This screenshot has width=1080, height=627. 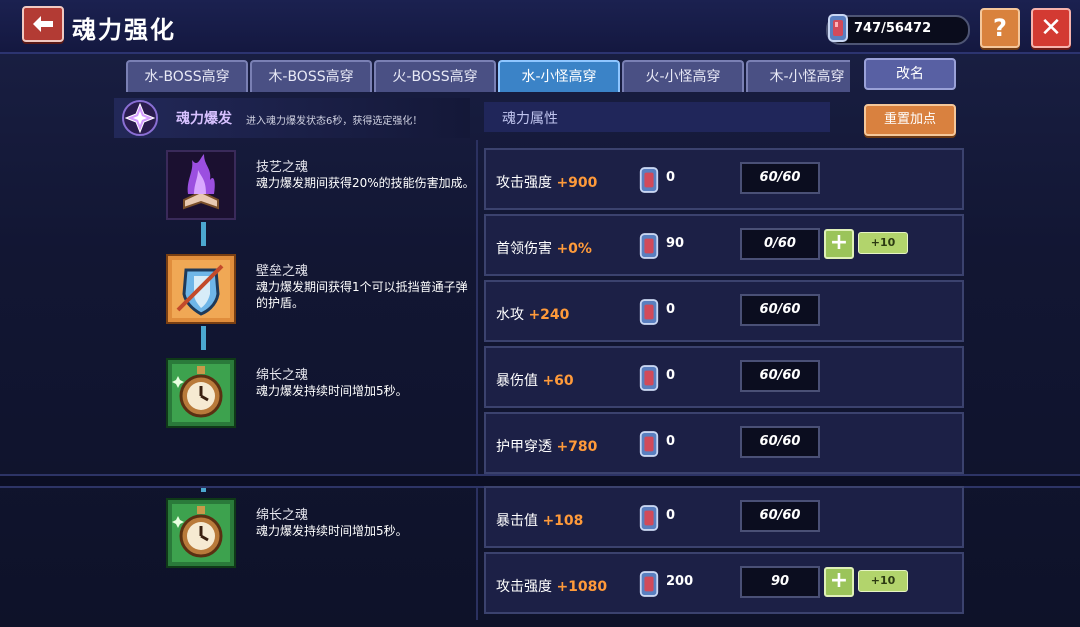 I want to click on stat-row-attack: 攻击强度 +900 0 60/60, so click(x=724, y=179).